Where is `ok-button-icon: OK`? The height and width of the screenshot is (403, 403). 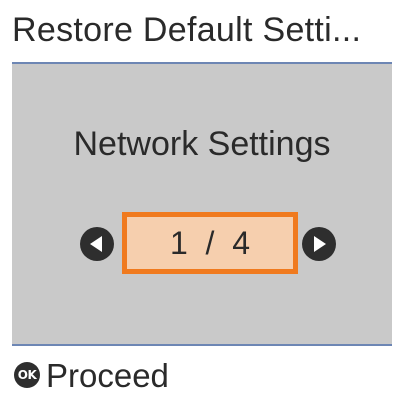
ok-button-icon: OK is located at coordinates (27, 375).